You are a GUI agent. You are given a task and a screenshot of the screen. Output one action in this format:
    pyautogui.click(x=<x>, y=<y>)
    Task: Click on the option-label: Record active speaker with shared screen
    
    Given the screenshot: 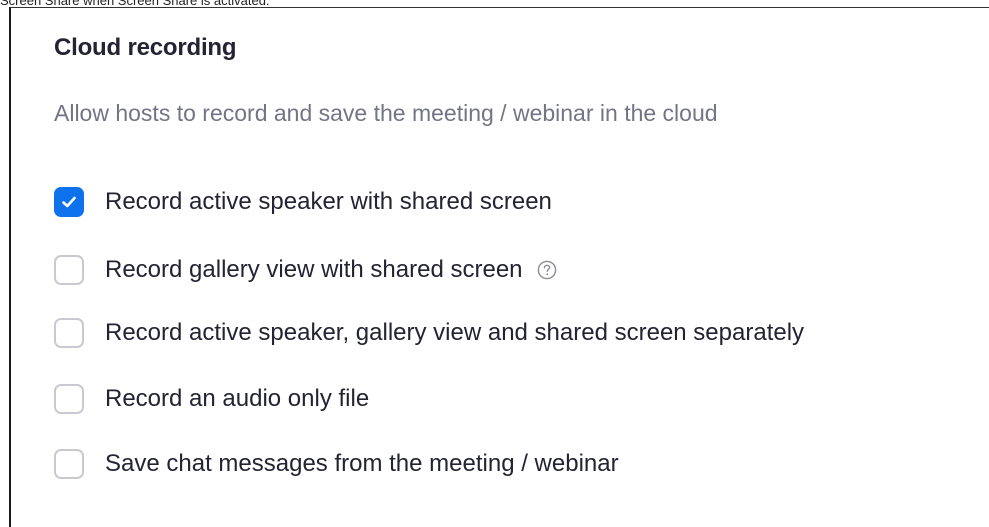 What is the action you would take?
    pyautogui.click(x=328, y=201)
    